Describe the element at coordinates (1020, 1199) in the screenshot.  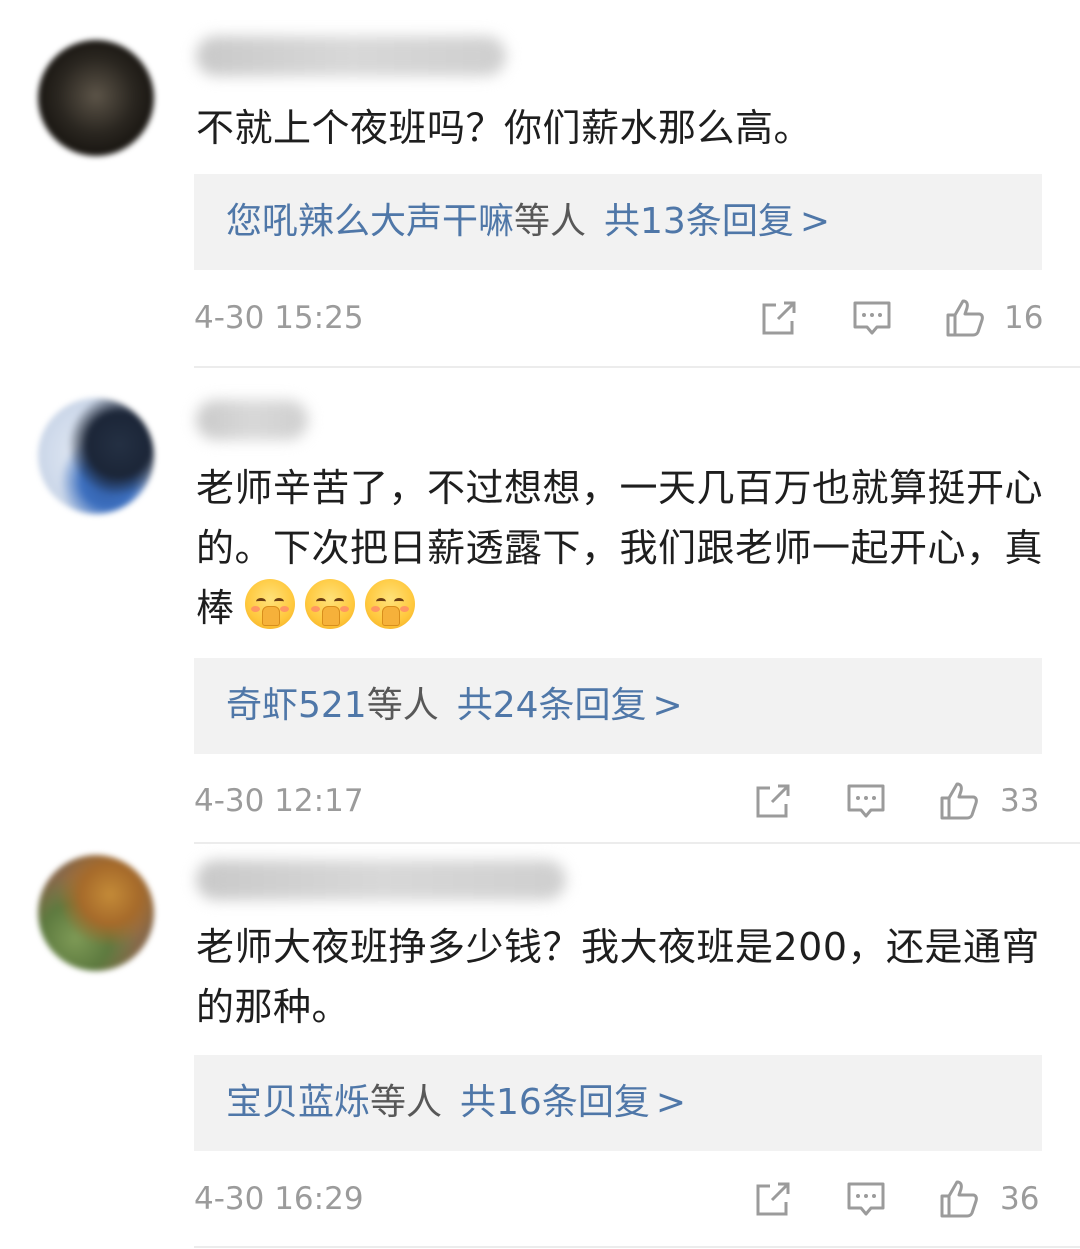
I see `like-count: 36` at that location.